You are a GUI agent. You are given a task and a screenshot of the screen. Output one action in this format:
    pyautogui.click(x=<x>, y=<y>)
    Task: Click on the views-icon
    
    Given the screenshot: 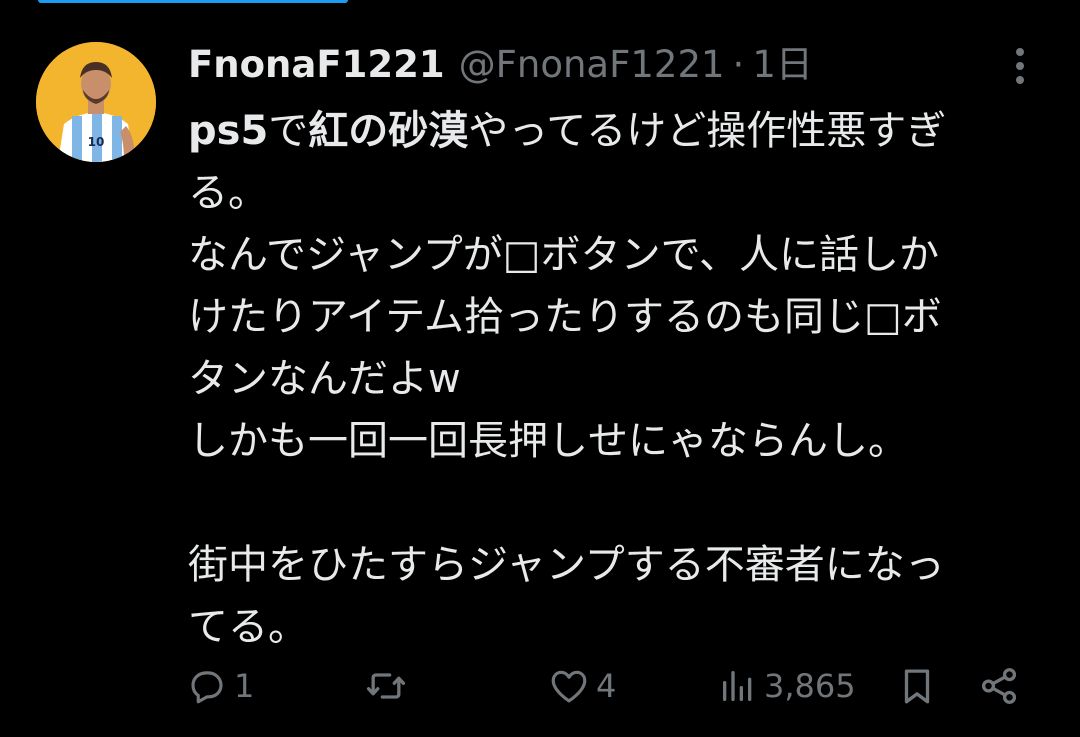 What is the action you would take?
    pyautogui.click(x=737, y=686)
    